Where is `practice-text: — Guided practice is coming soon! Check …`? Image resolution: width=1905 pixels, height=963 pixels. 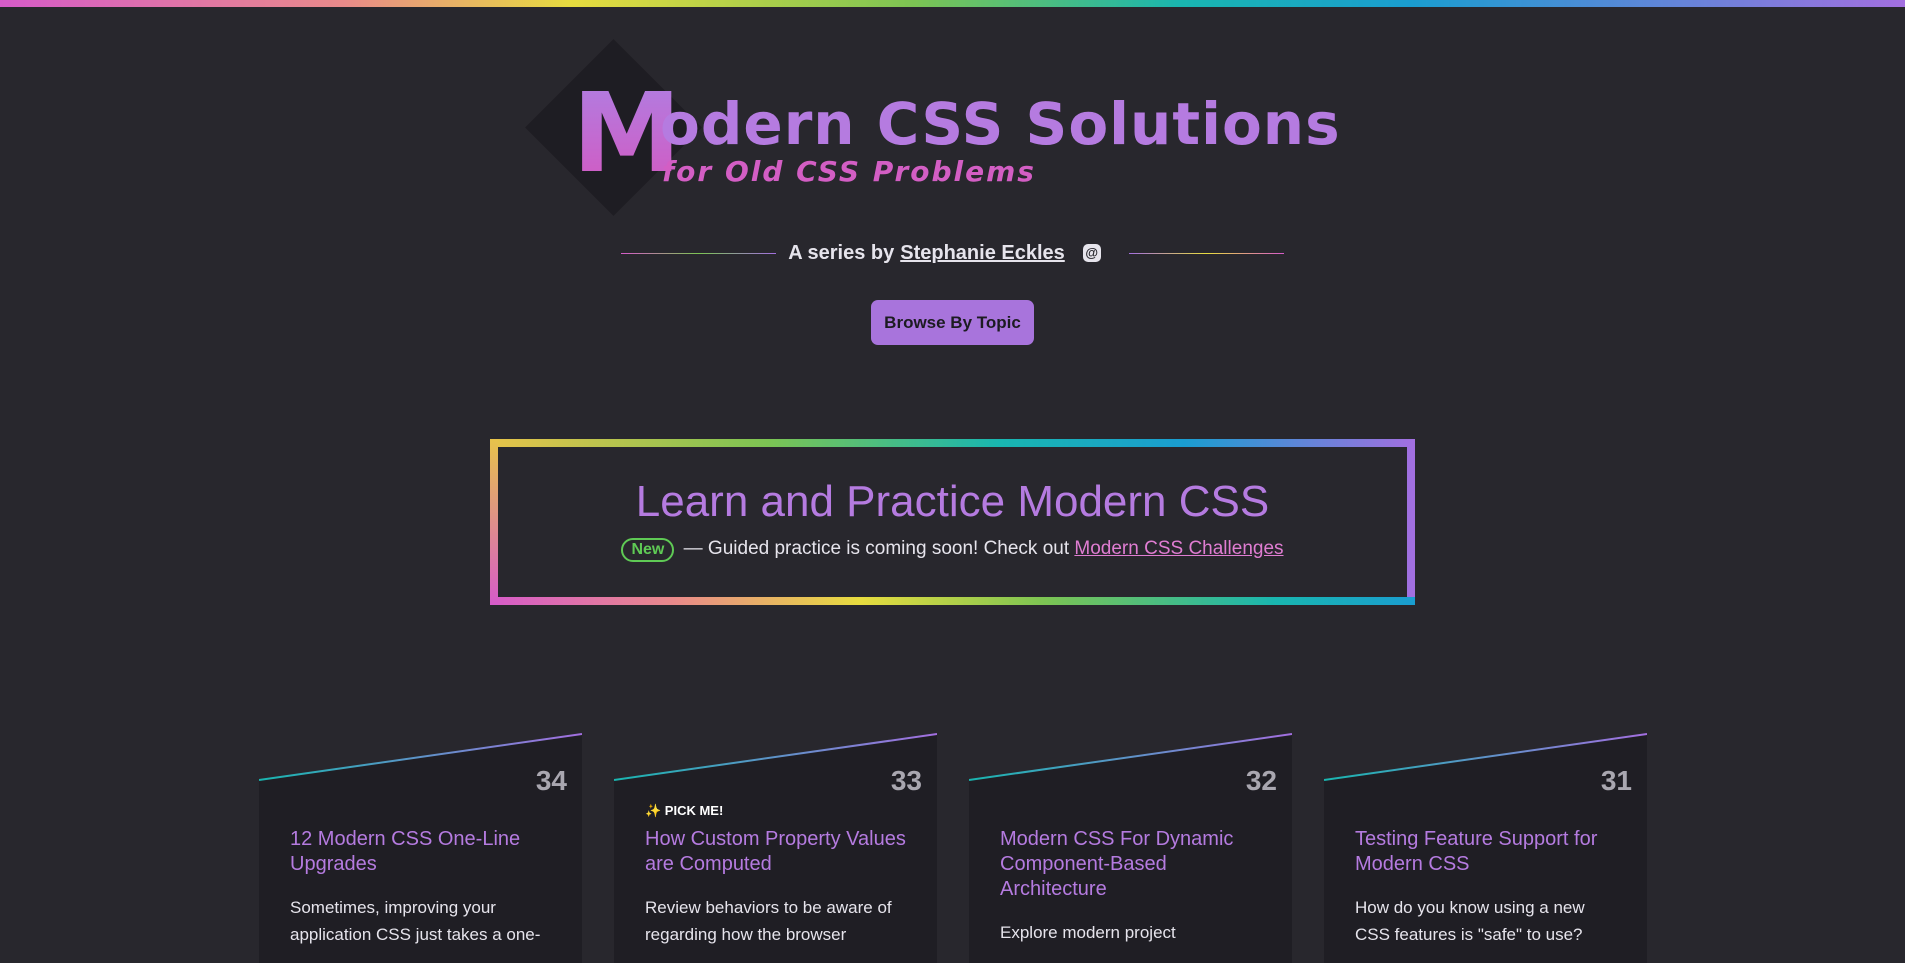
practice-text: — Guided practice is coming soon! Check … is located at coordinates (876, 548).